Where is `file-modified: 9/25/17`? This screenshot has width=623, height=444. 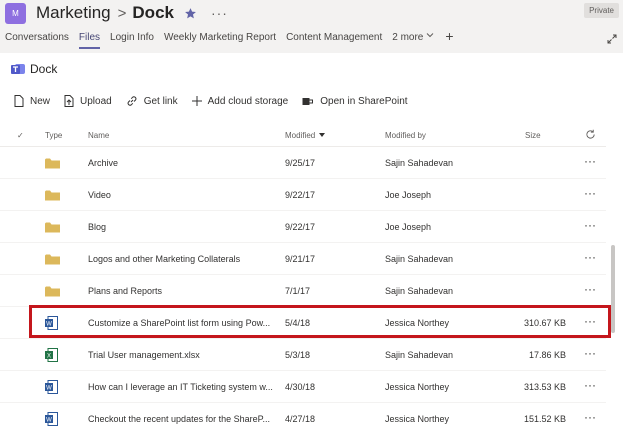
file-modified: 9/25/17 is located at coordinates (300, 163).